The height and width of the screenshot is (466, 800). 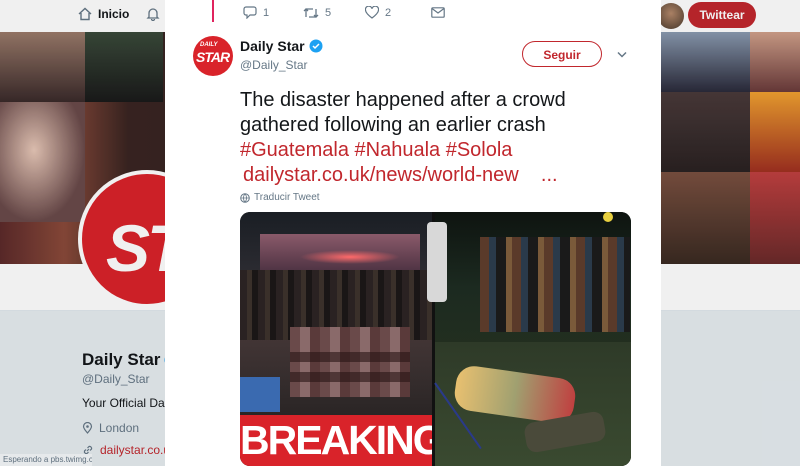 What do you see at coordinates (608, 217) in the screenshot?
I see `photo-sign` at bounding box center [608, 217].